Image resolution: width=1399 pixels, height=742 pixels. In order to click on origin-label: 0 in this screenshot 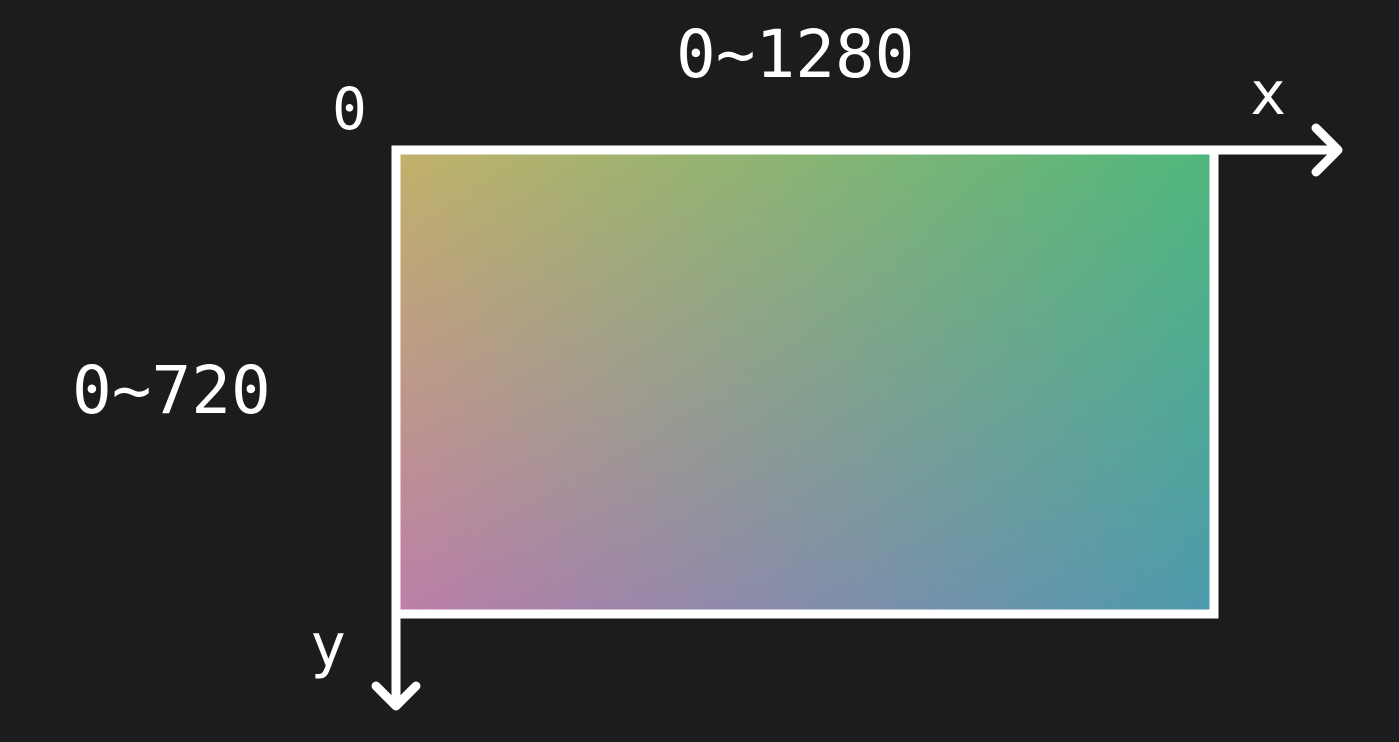, I will do `click(349, 109)`.